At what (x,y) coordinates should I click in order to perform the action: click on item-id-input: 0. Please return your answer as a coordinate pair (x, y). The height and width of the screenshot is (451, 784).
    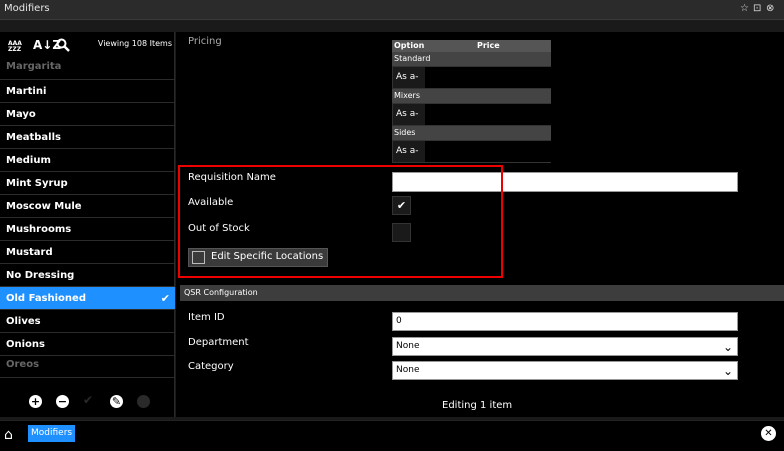
    Looking at the image, I should click on (565, 321).